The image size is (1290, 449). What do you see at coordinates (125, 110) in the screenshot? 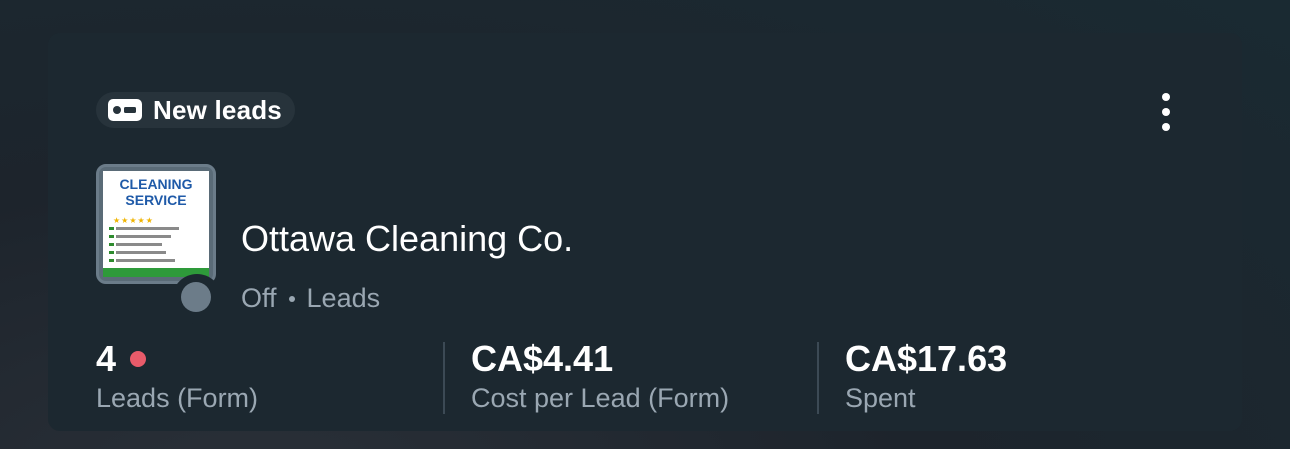
I see `lead-form-icon` at bounding box center [125, 110].